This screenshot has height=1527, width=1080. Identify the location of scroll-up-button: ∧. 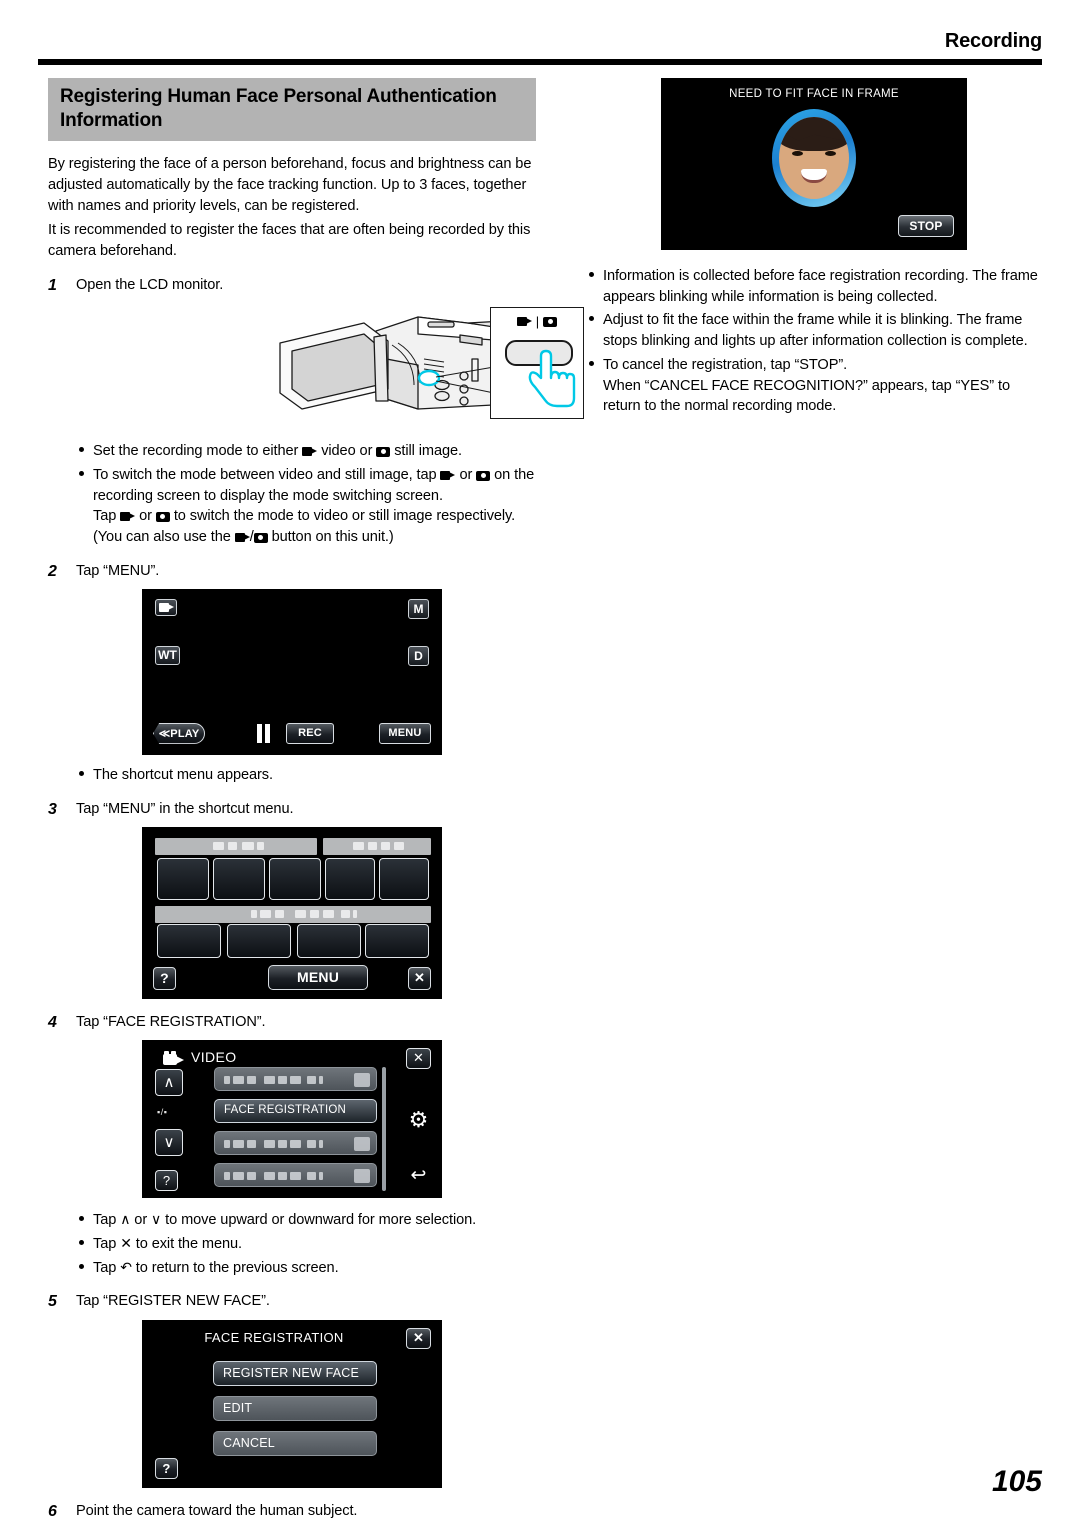
(169, 1082).